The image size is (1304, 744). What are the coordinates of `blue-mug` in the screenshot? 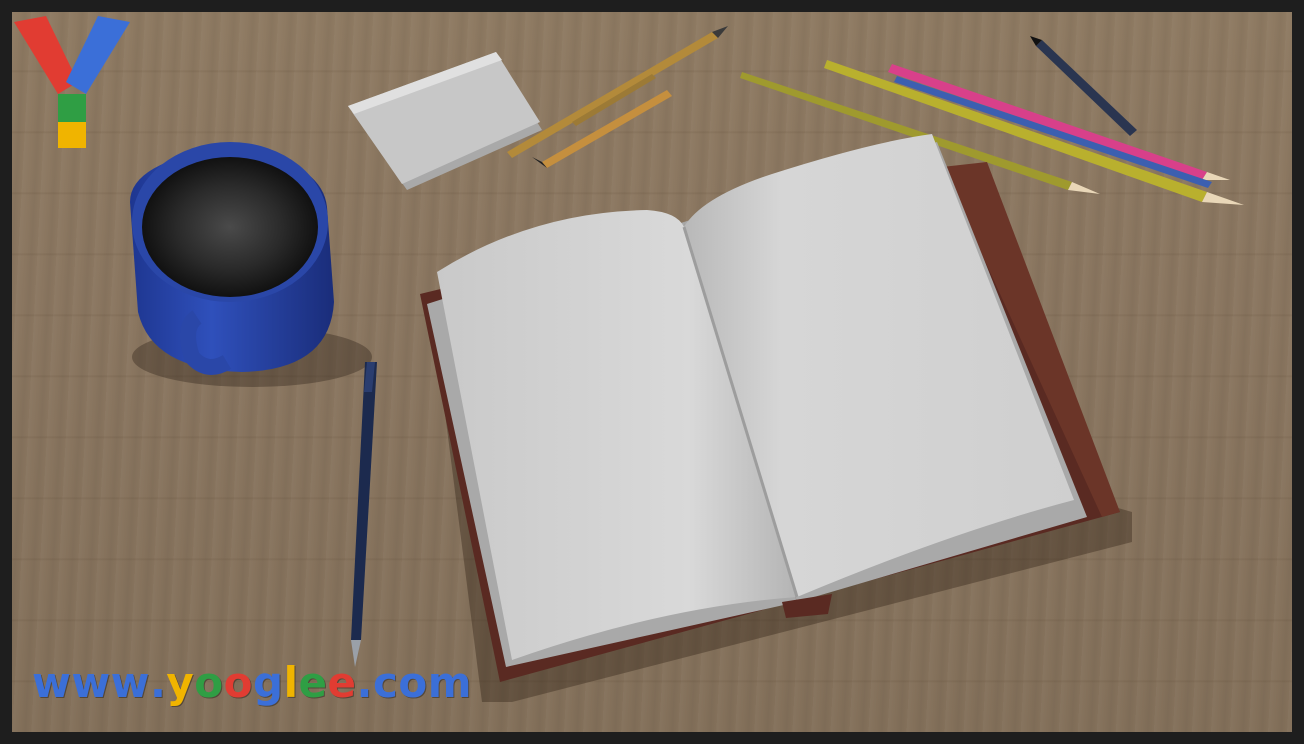 It's located at (232, 258).